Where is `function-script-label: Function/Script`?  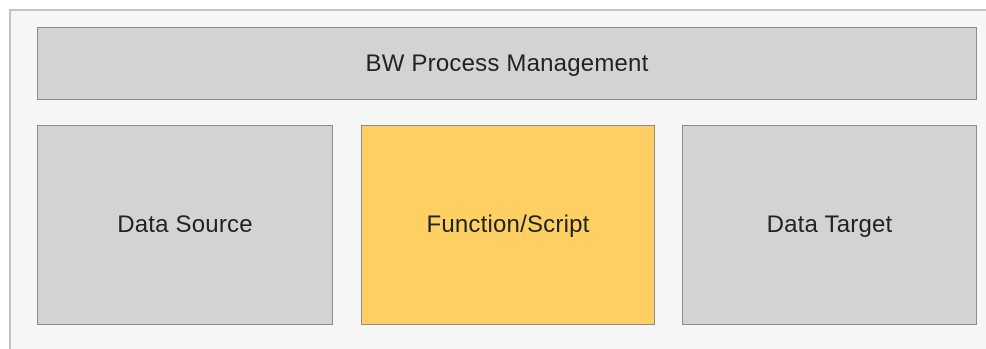 function-script-label: Function/Script is located at coordinates (508, 224).